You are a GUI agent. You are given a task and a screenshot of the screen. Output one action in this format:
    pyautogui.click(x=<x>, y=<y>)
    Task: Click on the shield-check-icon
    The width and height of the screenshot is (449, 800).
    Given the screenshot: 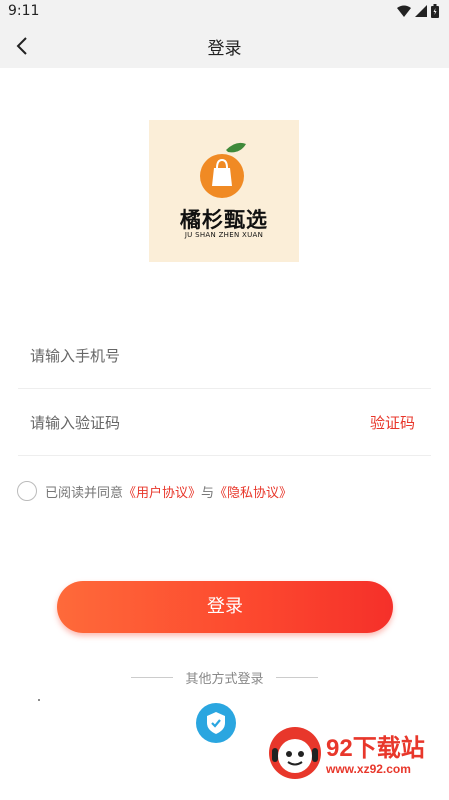 What is the action you would take?
    pyautogui.click(x=216, y=723)
    